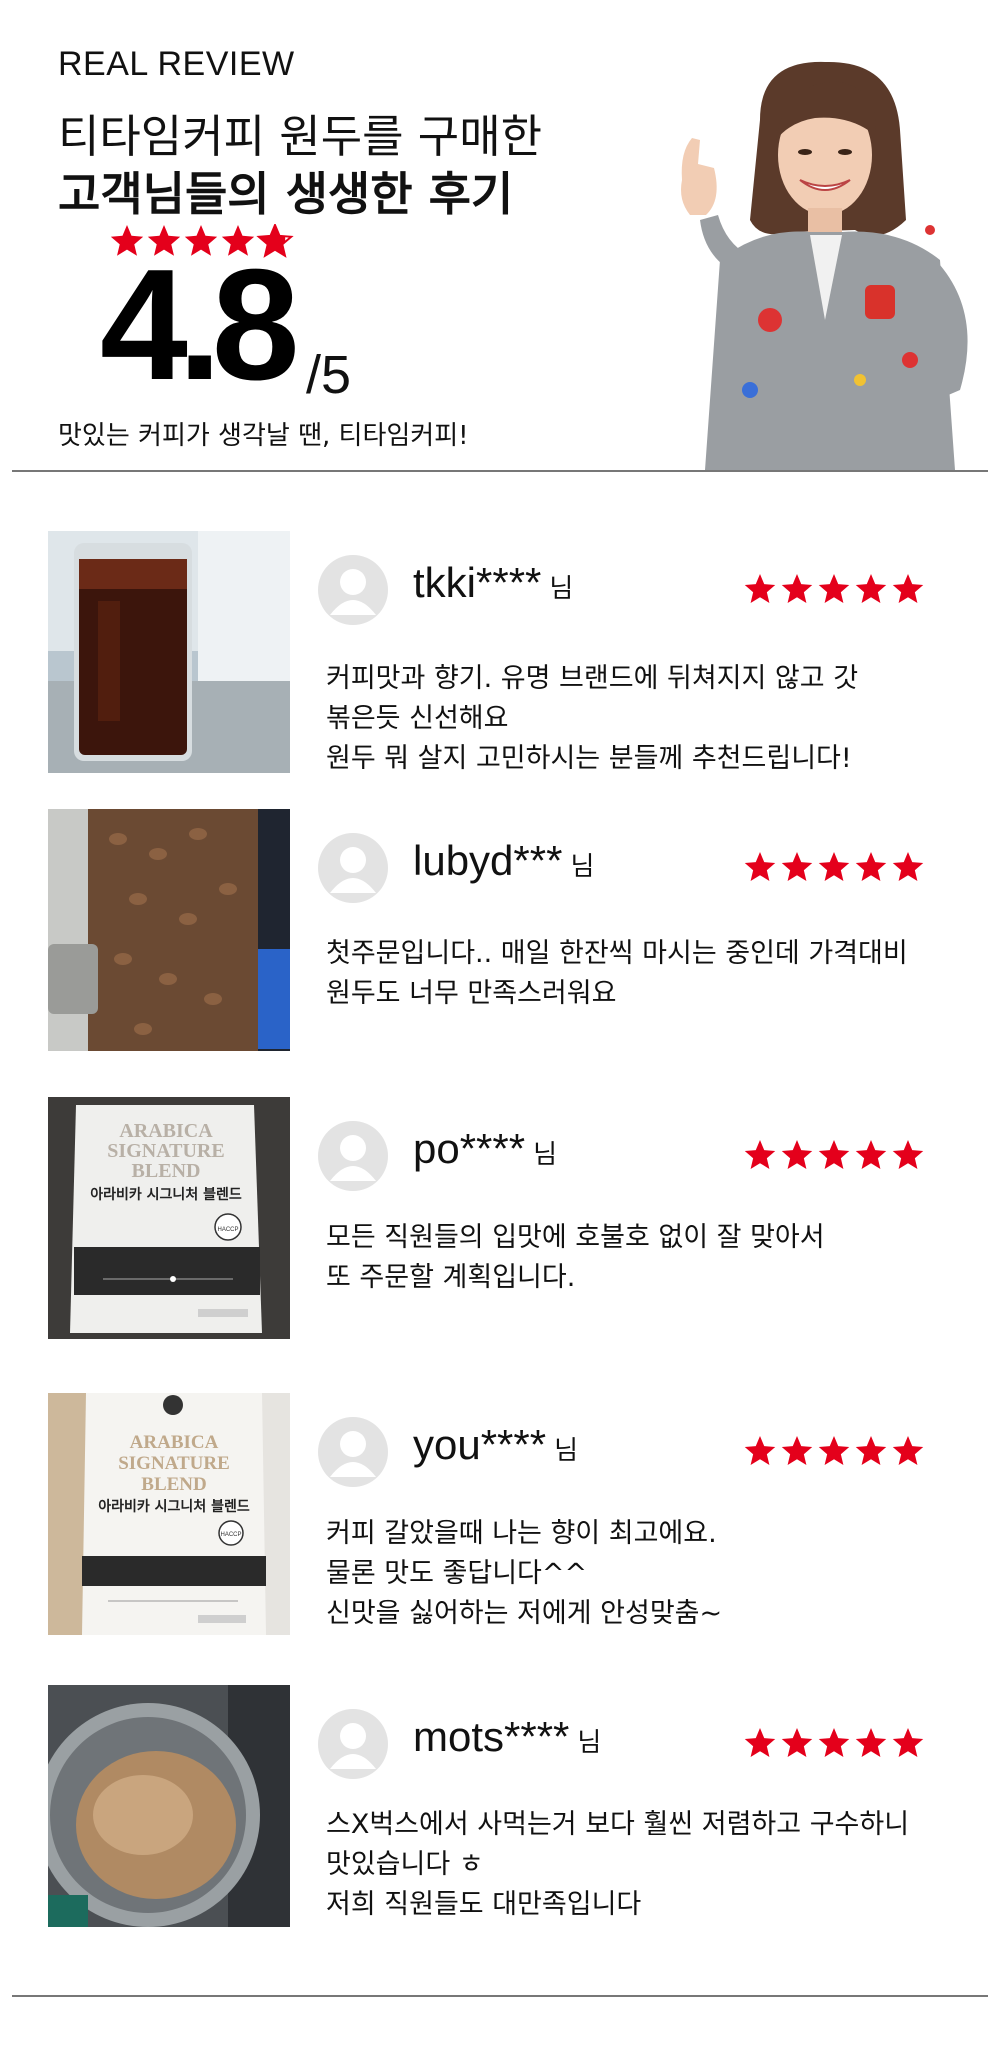  What do you see at coordinates (507, 1736) in the screenshot?
I see `reviewer-name: mots**** 님` at bounding box center [507, 1736].